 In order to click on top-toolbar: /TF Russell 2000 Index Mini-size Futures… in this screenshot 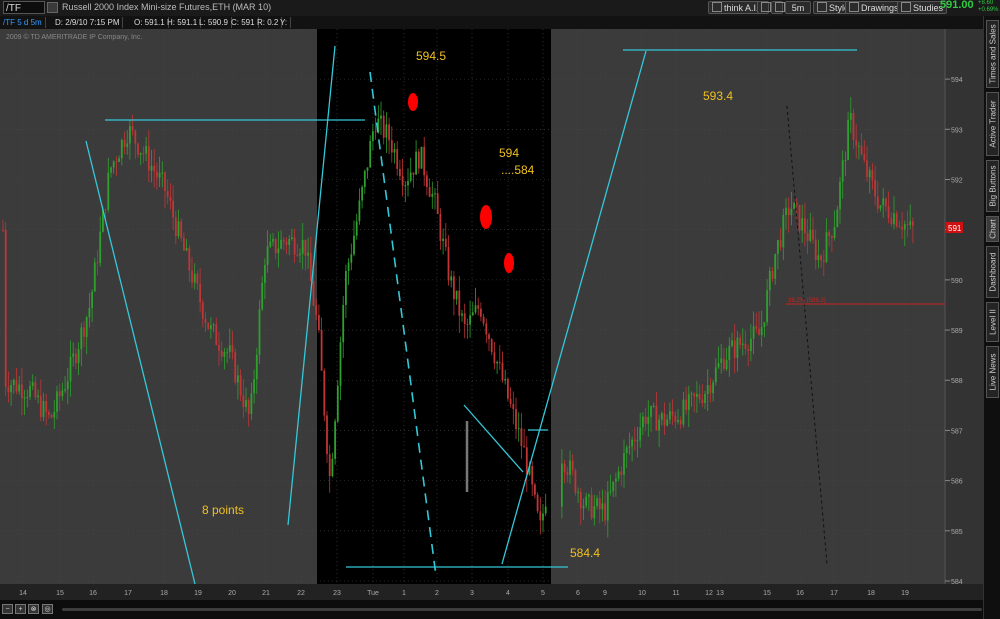, I will do `click(500, 8)`.